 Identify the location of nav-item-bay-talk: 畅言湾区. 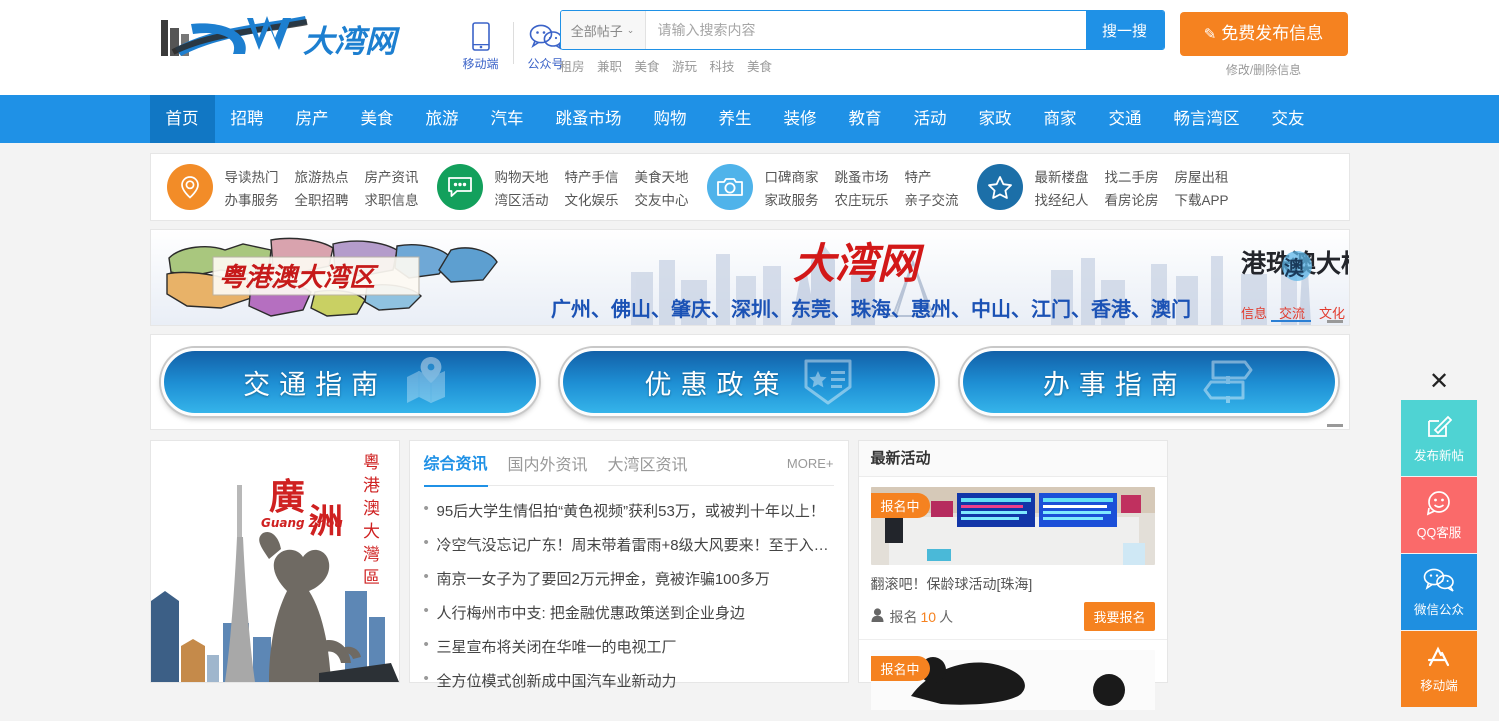
(1207, 119).